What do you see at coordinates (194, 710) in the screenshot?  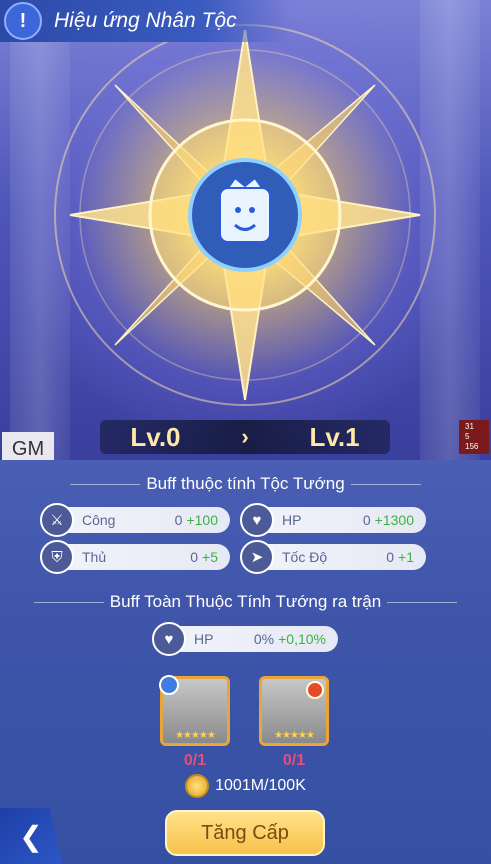 I see `hero-card: ★★★★★` at bounding box center [194, 710].